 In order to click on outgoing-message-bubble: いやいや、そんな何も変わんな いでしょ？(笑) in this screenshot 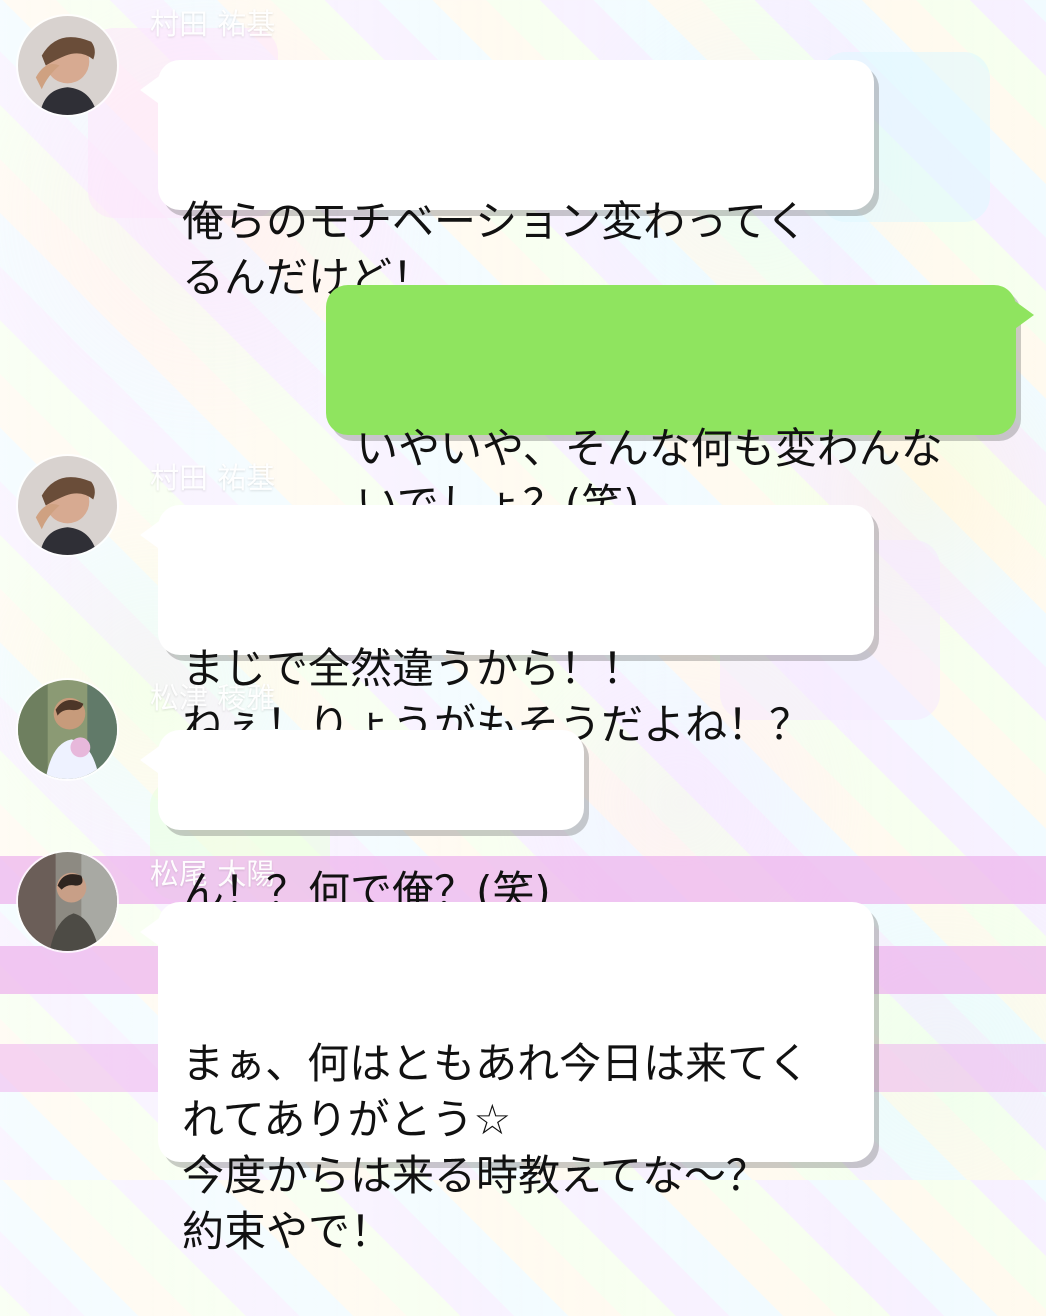, I will do `click(680, 407)`.